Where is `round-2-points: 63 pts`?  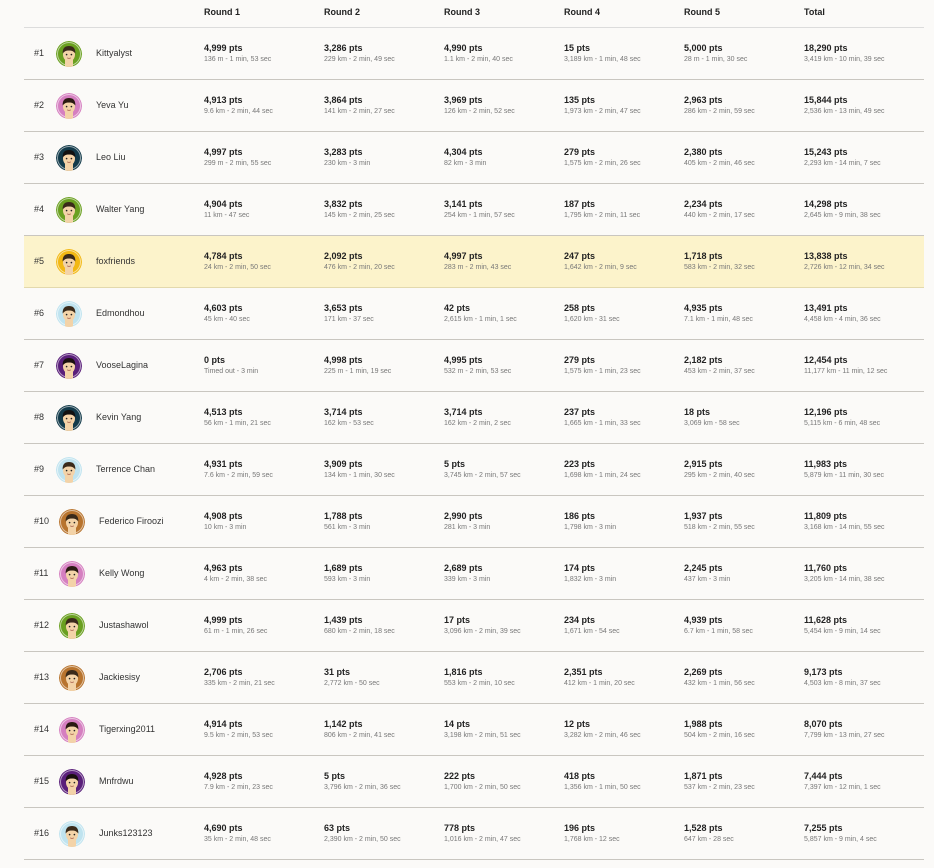
round-2-points: 63 pts is located at coordinates (337, 828).